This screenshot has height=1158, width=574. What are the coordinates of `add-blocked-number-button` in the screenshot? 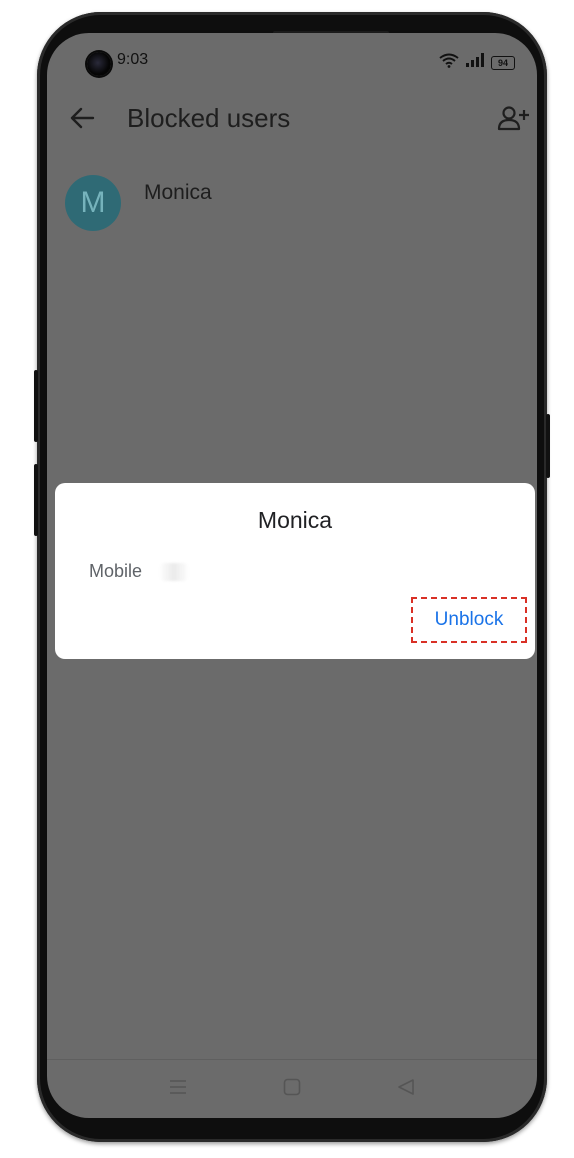 It's located at (513, 120).